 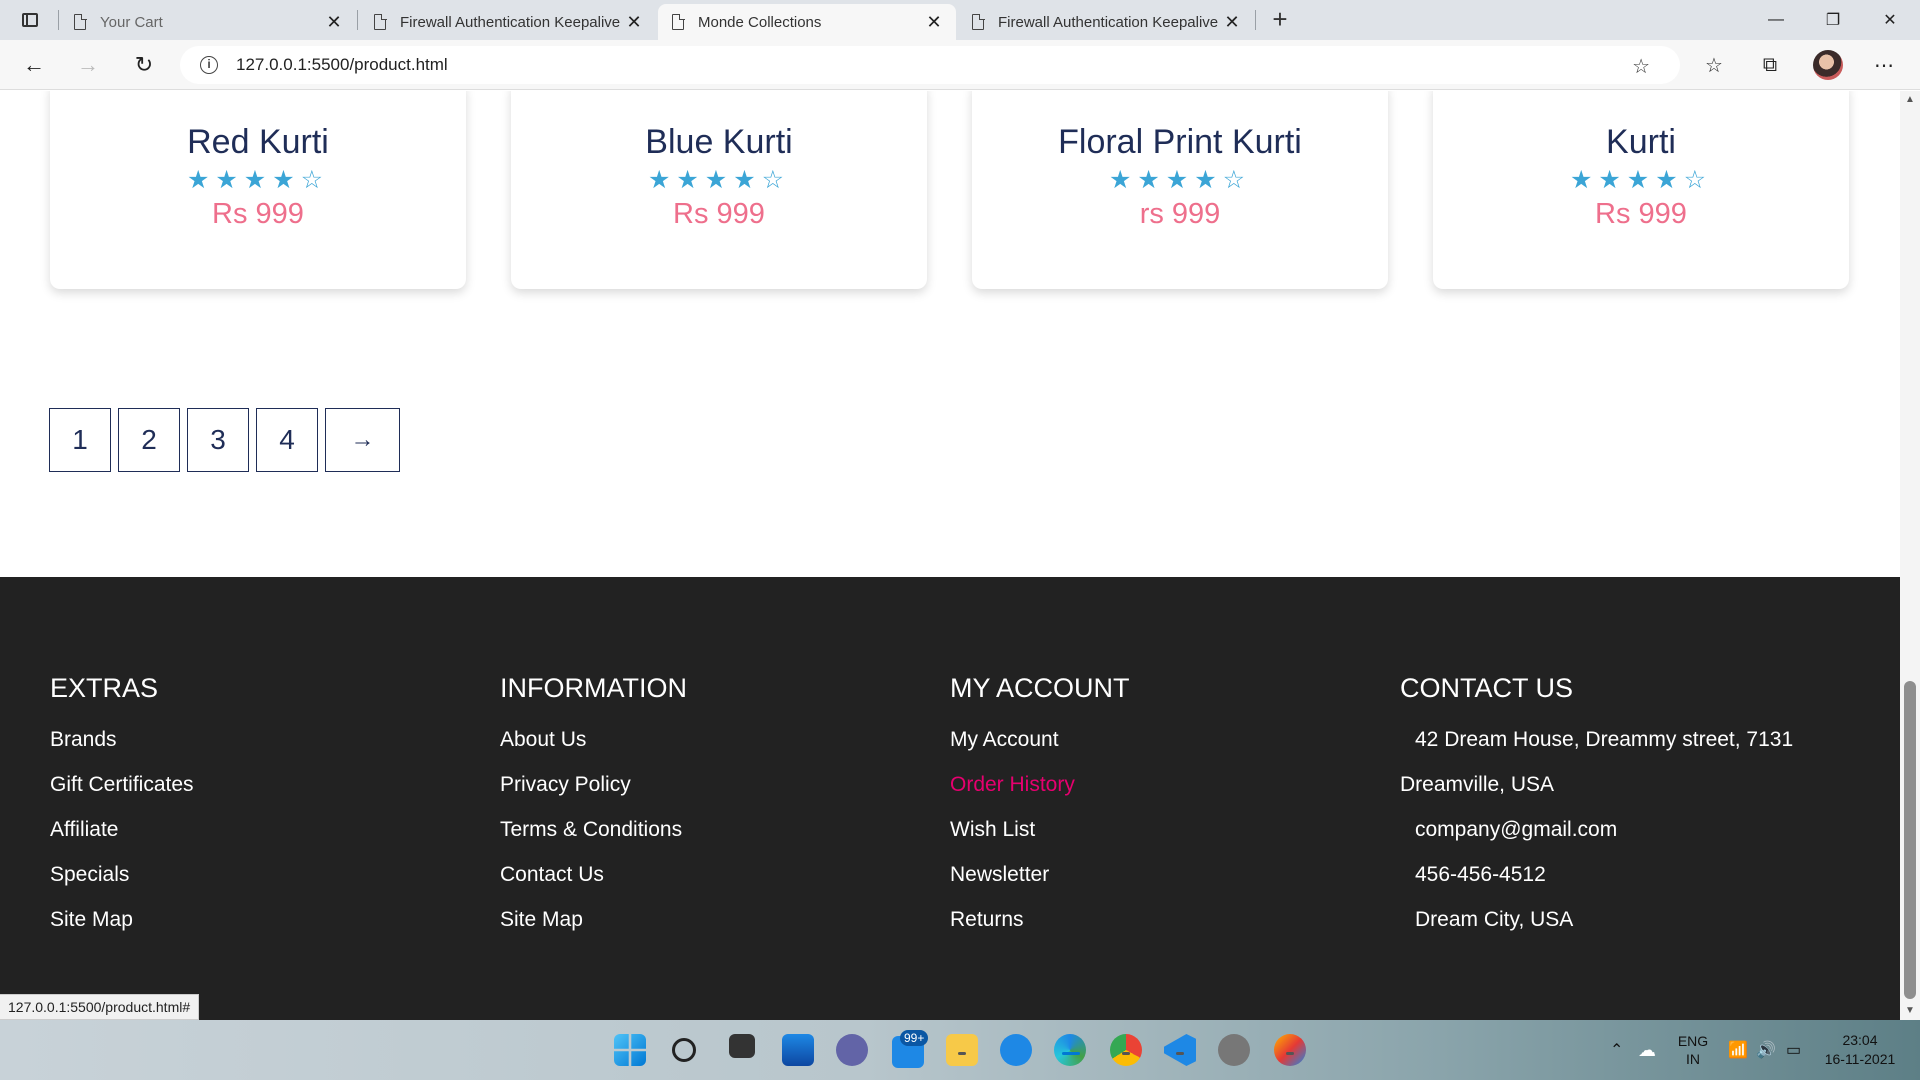 What do you see at coordinates (1828, 65) in the screenshot?
I see `profile-avatar` at bounding box center [1828, 65].